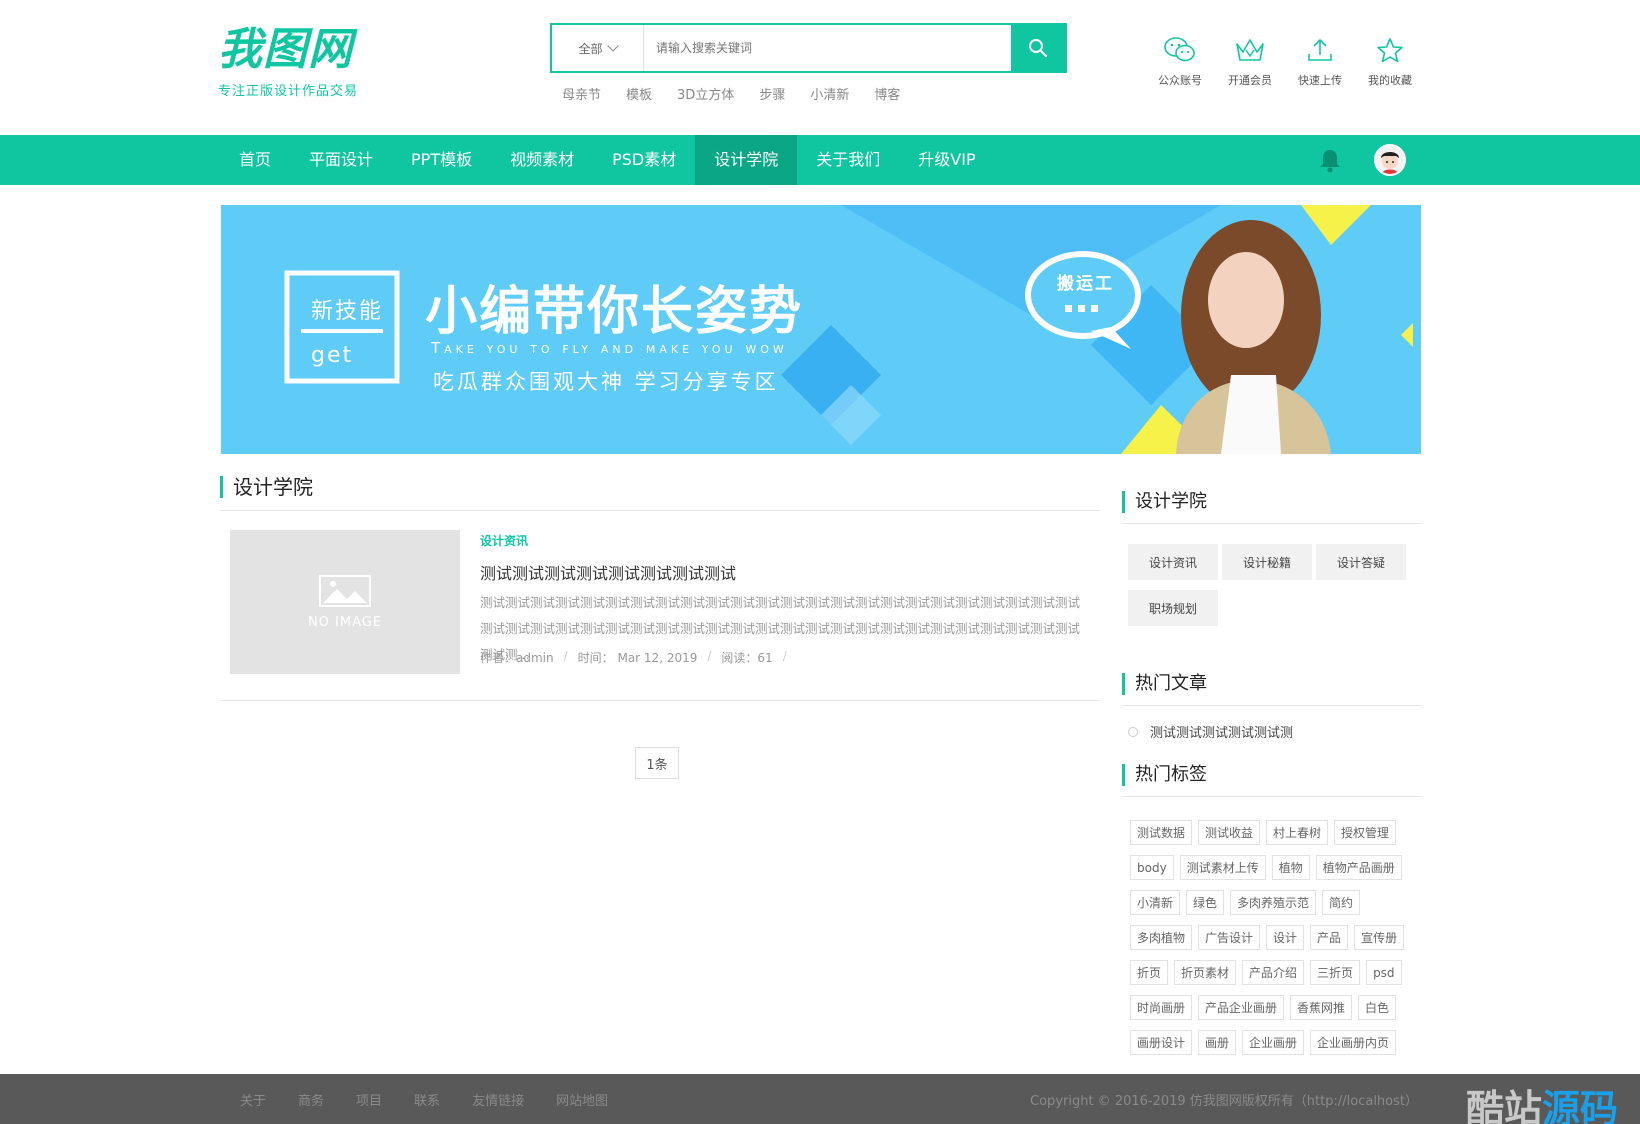 This screenshot has width=1640, height=1124. I want to click on nav-item-design-academy: 设计学院, so click(746, 160).